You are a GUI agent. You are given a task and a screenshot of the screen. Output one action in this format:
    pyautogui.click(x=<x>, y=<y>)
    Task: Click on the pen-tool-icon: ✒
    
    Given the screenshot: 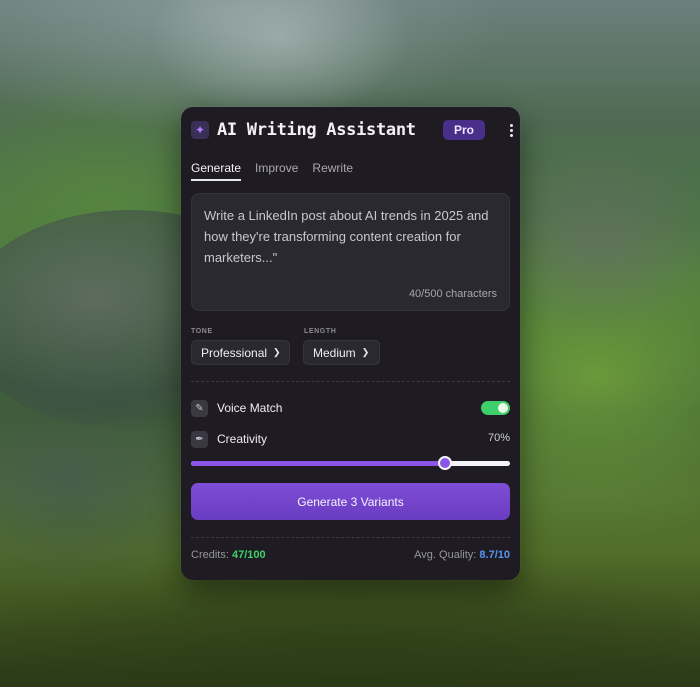 What is the action you would take?
    pyautogui.click(x=199, y=439)
    